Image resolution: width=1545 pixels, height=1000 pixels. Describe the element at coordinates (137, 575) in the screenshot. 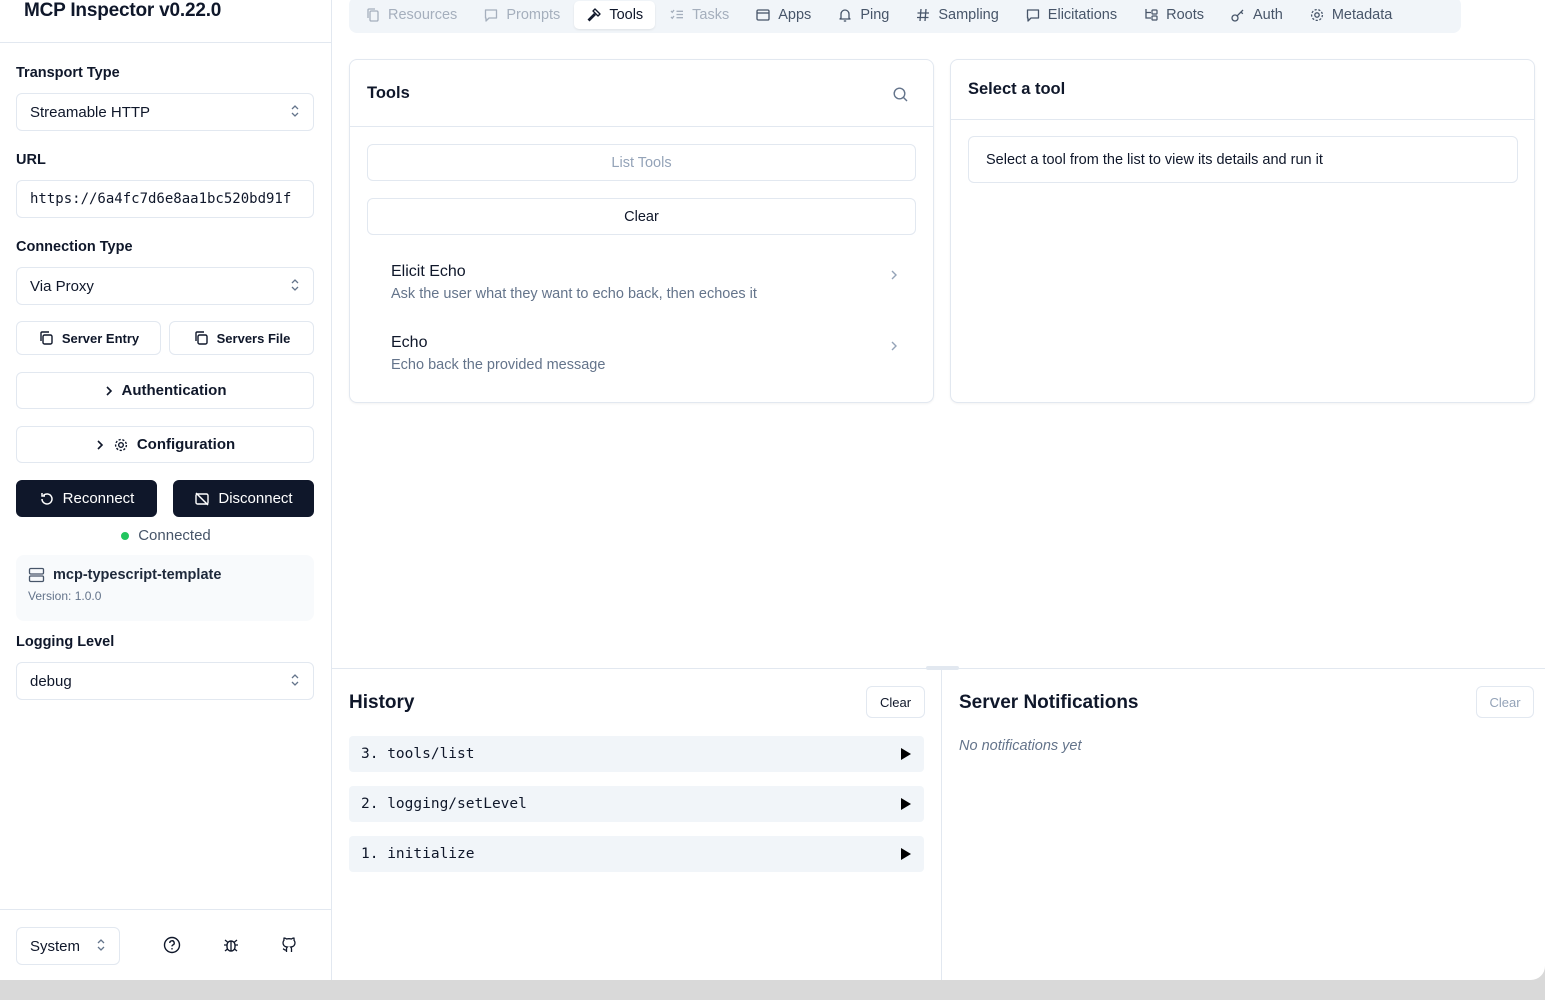

I see `server-name: mcp-typescript-template` at that location.